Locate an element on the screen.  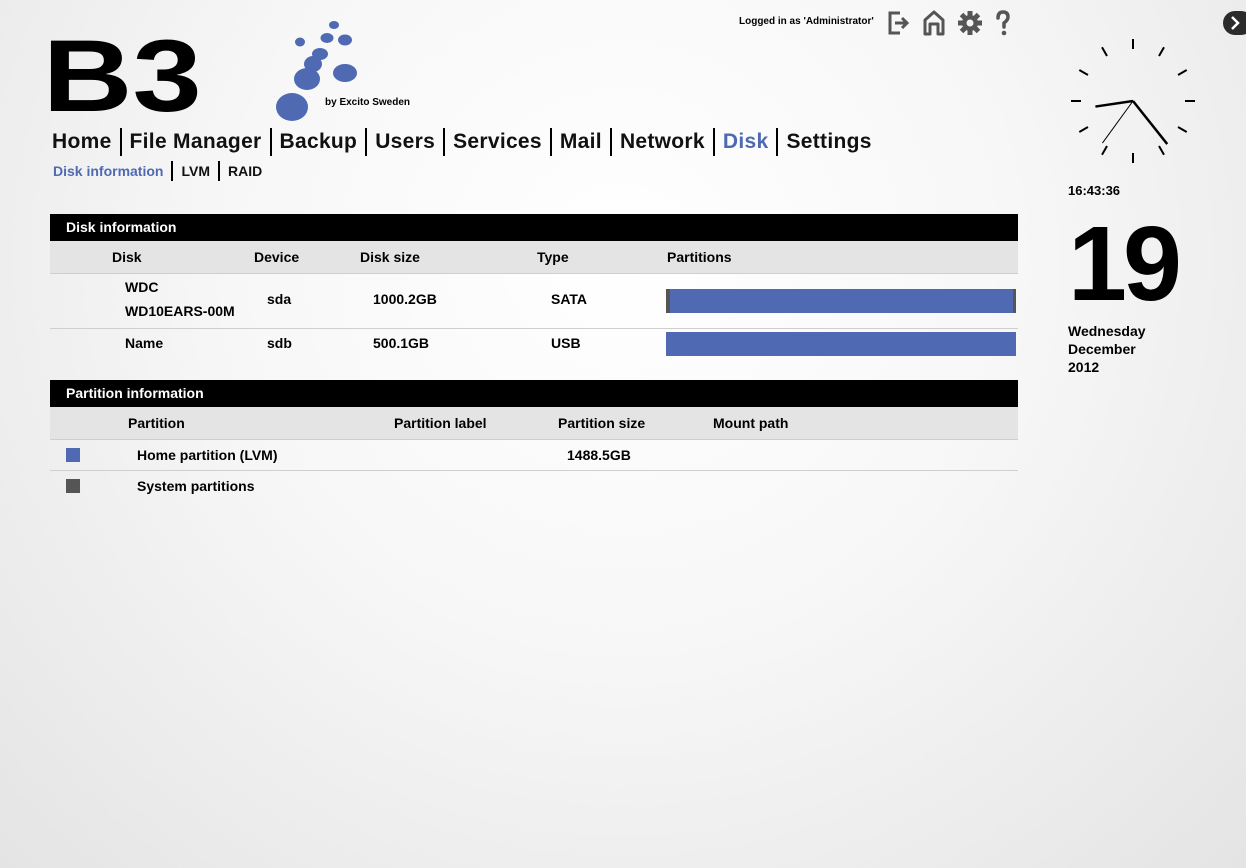
clock-minute-hand is located at coordinates (1114, 103).